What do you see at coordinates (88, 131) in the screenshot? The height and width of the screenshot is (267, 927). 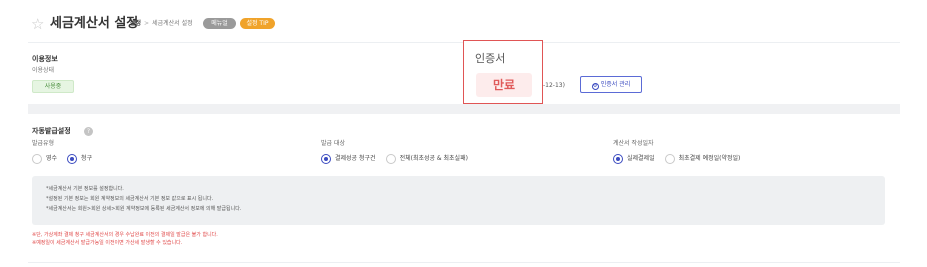 I see `help-icon: ?` at bounding box center [88, 131].